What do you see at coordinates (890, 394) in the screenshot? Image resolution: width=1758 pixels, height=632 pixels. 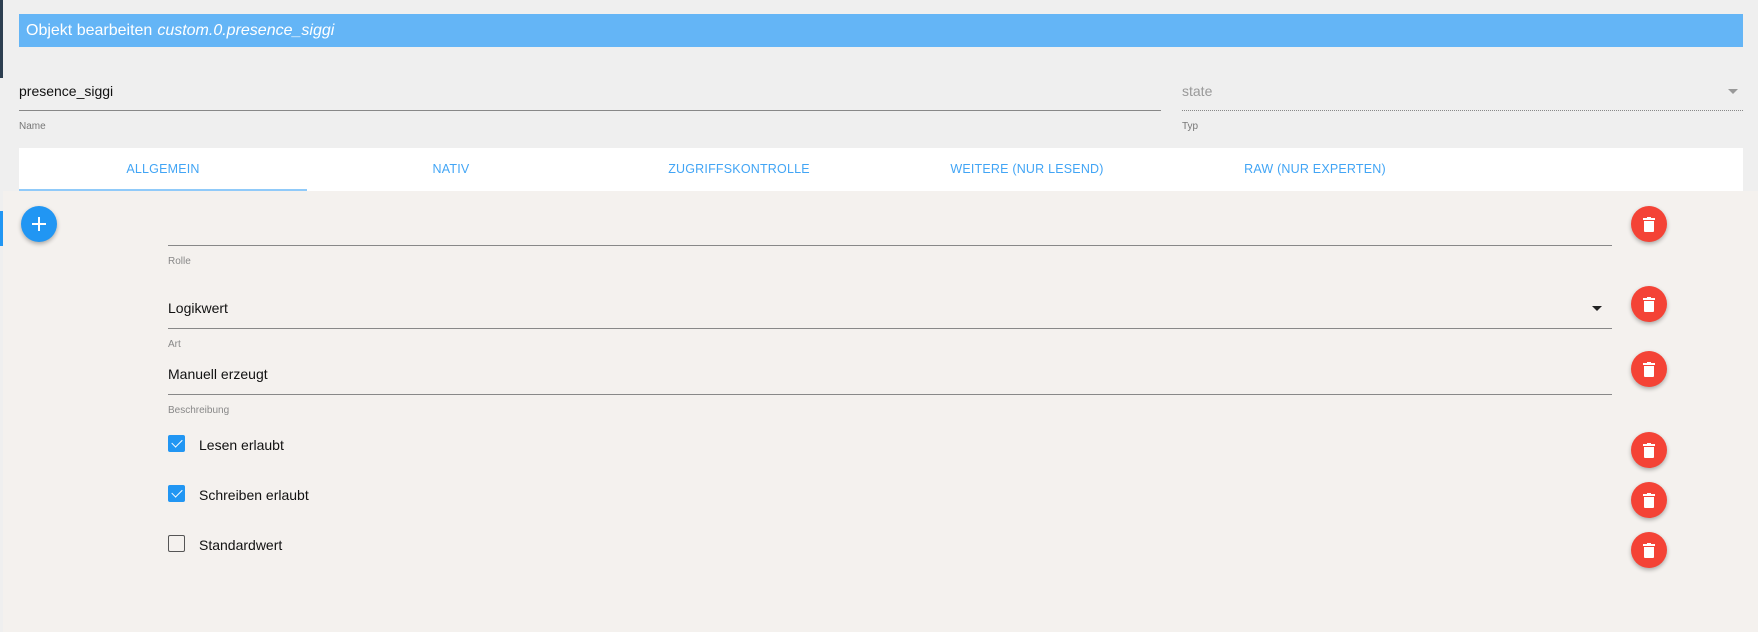 I see `beschreibung-underline` at bounding box center [890, 394].